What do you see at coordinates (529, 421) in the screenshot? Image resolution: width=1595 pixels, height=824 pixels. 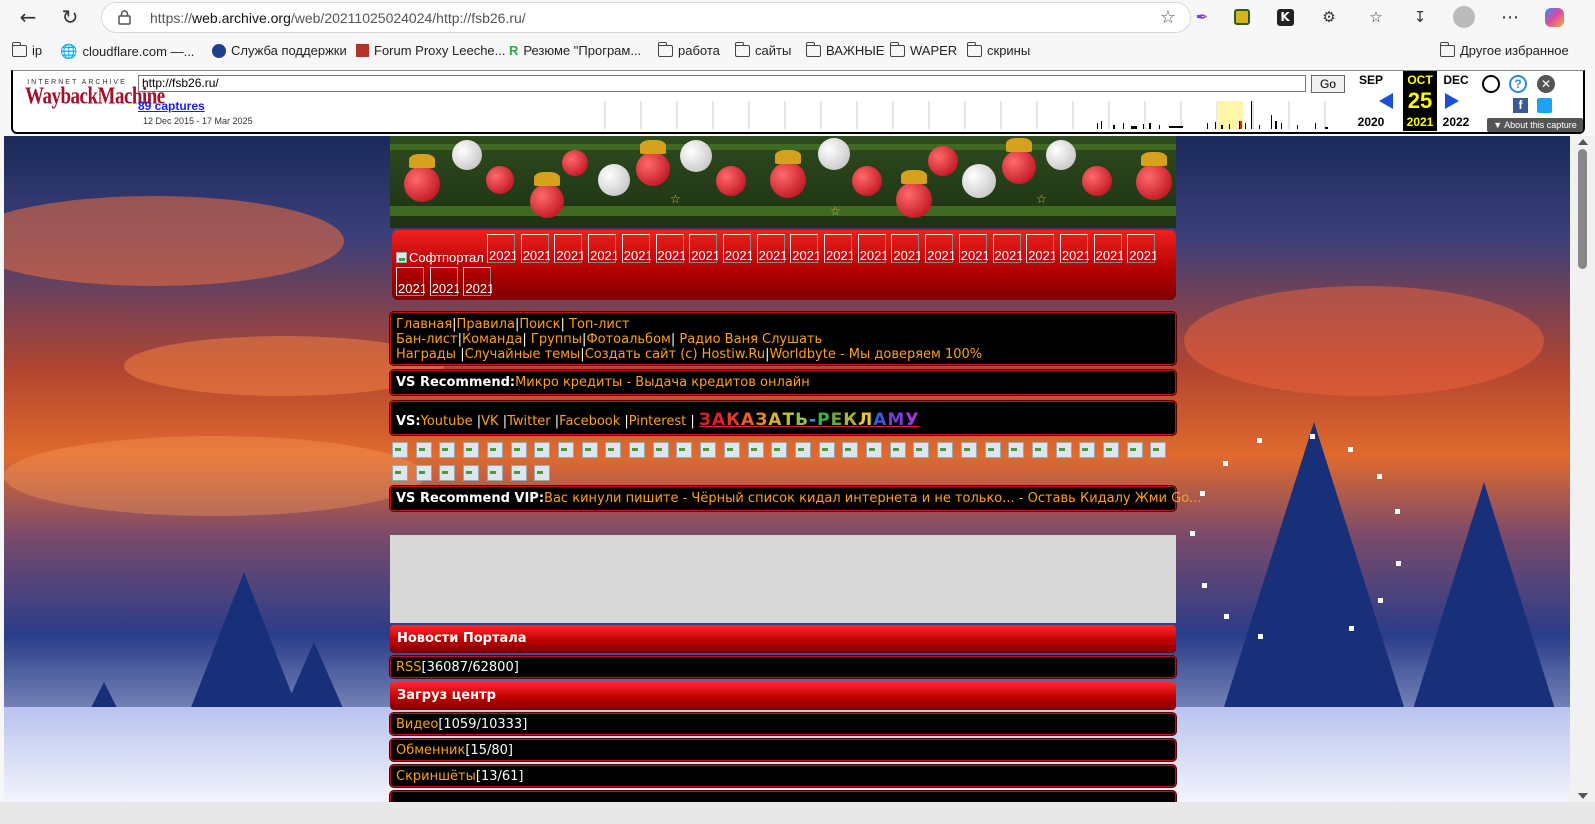 I see `twitter-link: Twitter` at bounding box center [529, 421].